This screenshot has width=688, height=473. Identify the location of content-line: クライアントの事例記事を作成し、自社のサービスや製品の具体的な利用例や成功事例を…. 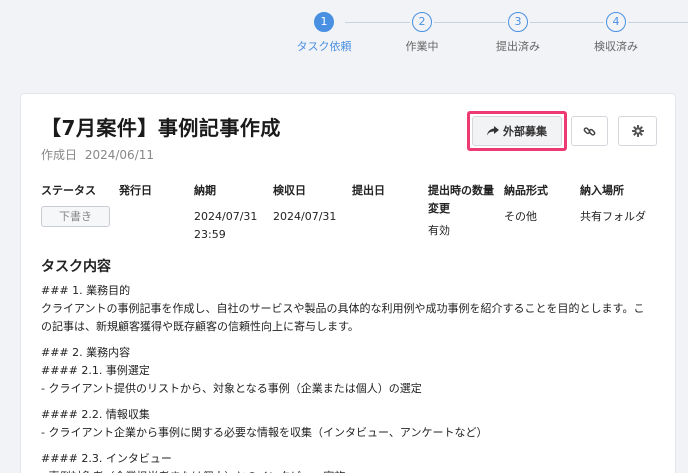
(343, 308).